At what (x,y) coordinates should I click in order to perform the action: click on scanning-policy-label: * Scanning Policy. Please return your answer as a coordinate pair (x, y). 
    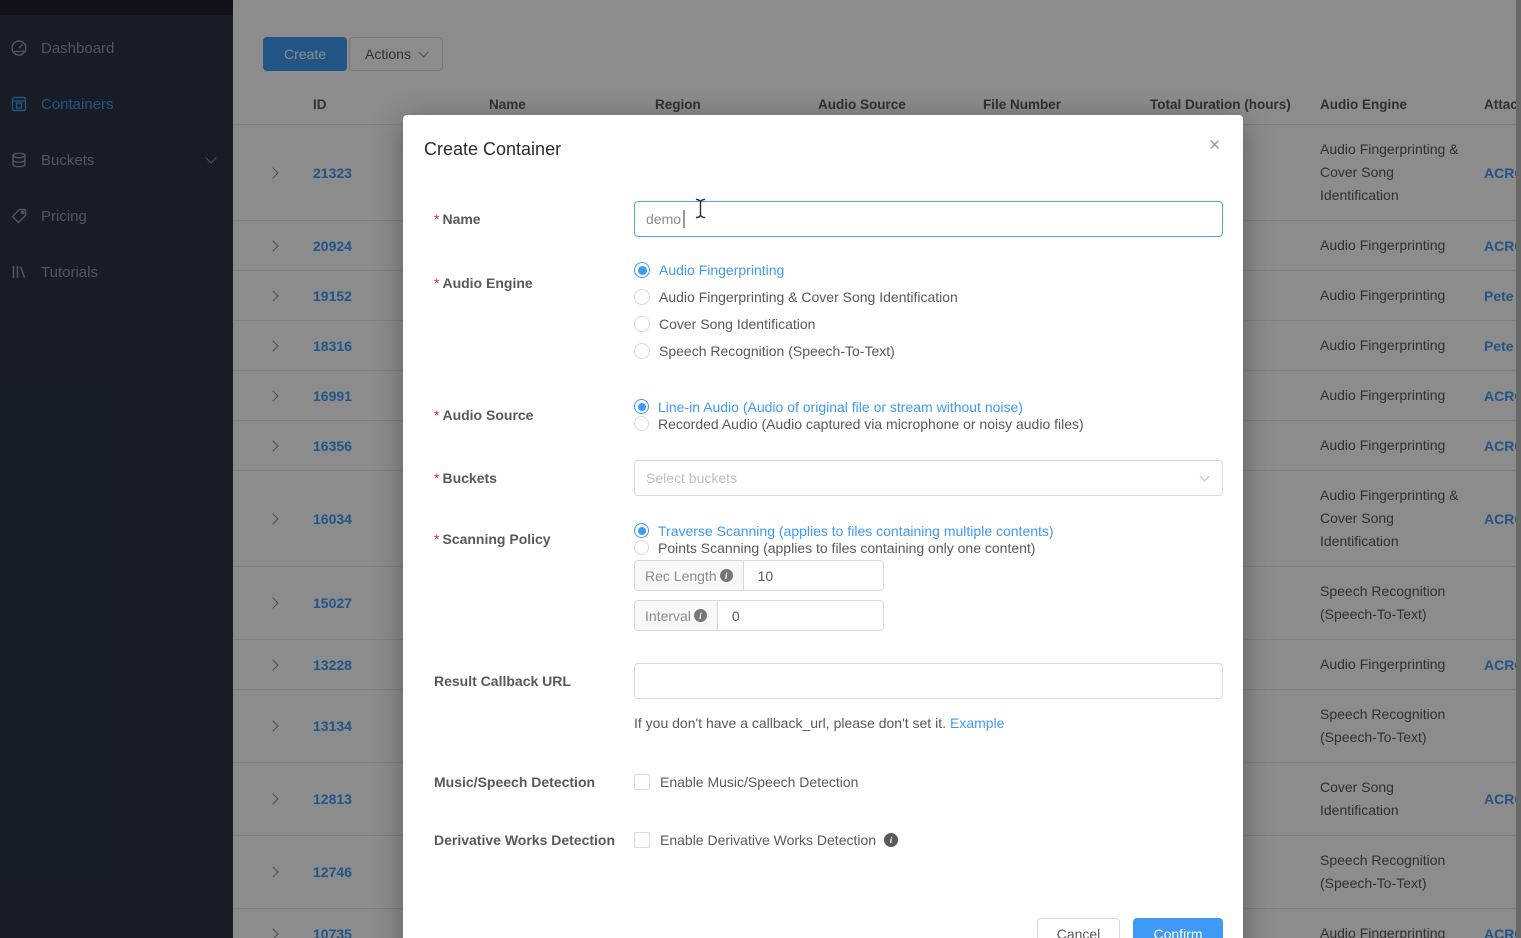
    Looking at the image, I should click on (492, 539).